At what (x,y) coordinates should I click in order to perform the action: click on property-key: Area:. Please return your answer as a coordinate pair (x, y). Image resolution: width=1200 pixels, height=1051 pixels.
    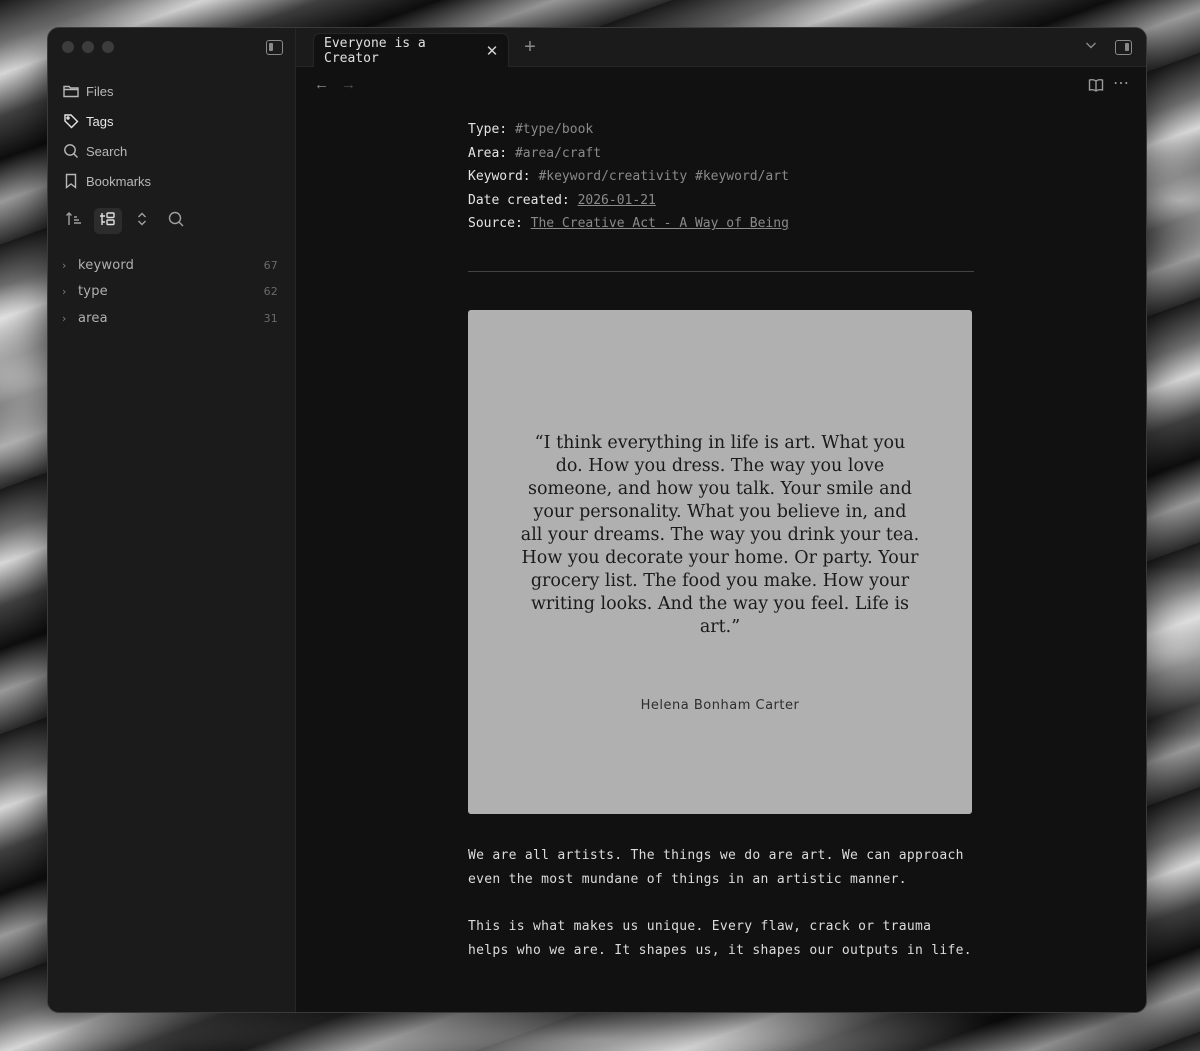
    Looking at the image, I should click on (488, 153).